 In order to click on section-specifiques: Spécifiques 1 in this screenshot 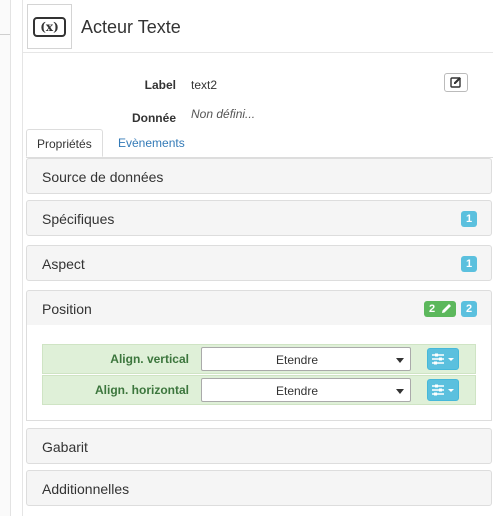, I will do `click(259, 218)`.